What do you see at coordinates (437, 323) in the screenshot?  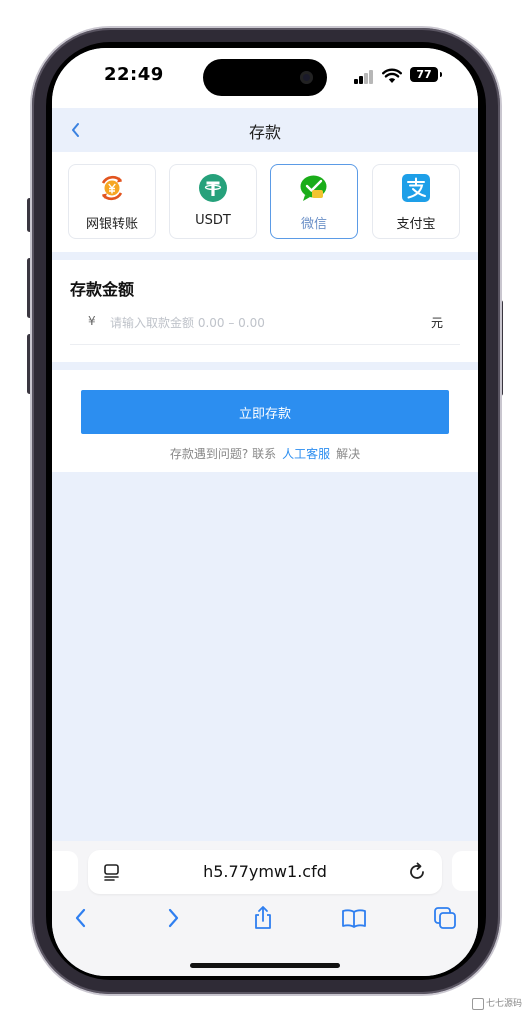 I see `currency-unit: 元` at bounding box center [437, 323].